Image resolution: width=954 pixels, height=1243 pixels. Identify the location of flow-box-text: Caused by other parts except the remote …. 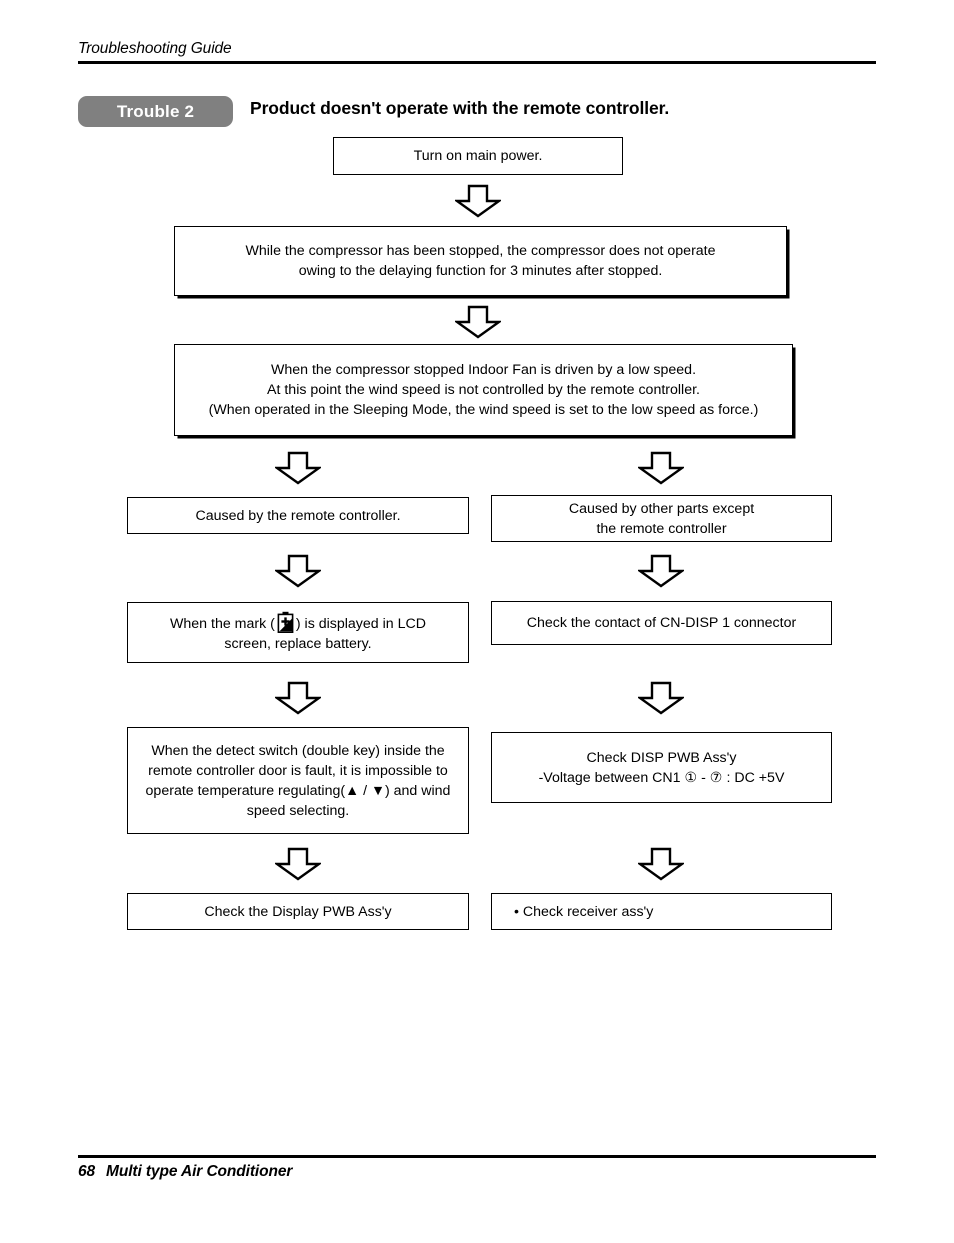
(661, 519).